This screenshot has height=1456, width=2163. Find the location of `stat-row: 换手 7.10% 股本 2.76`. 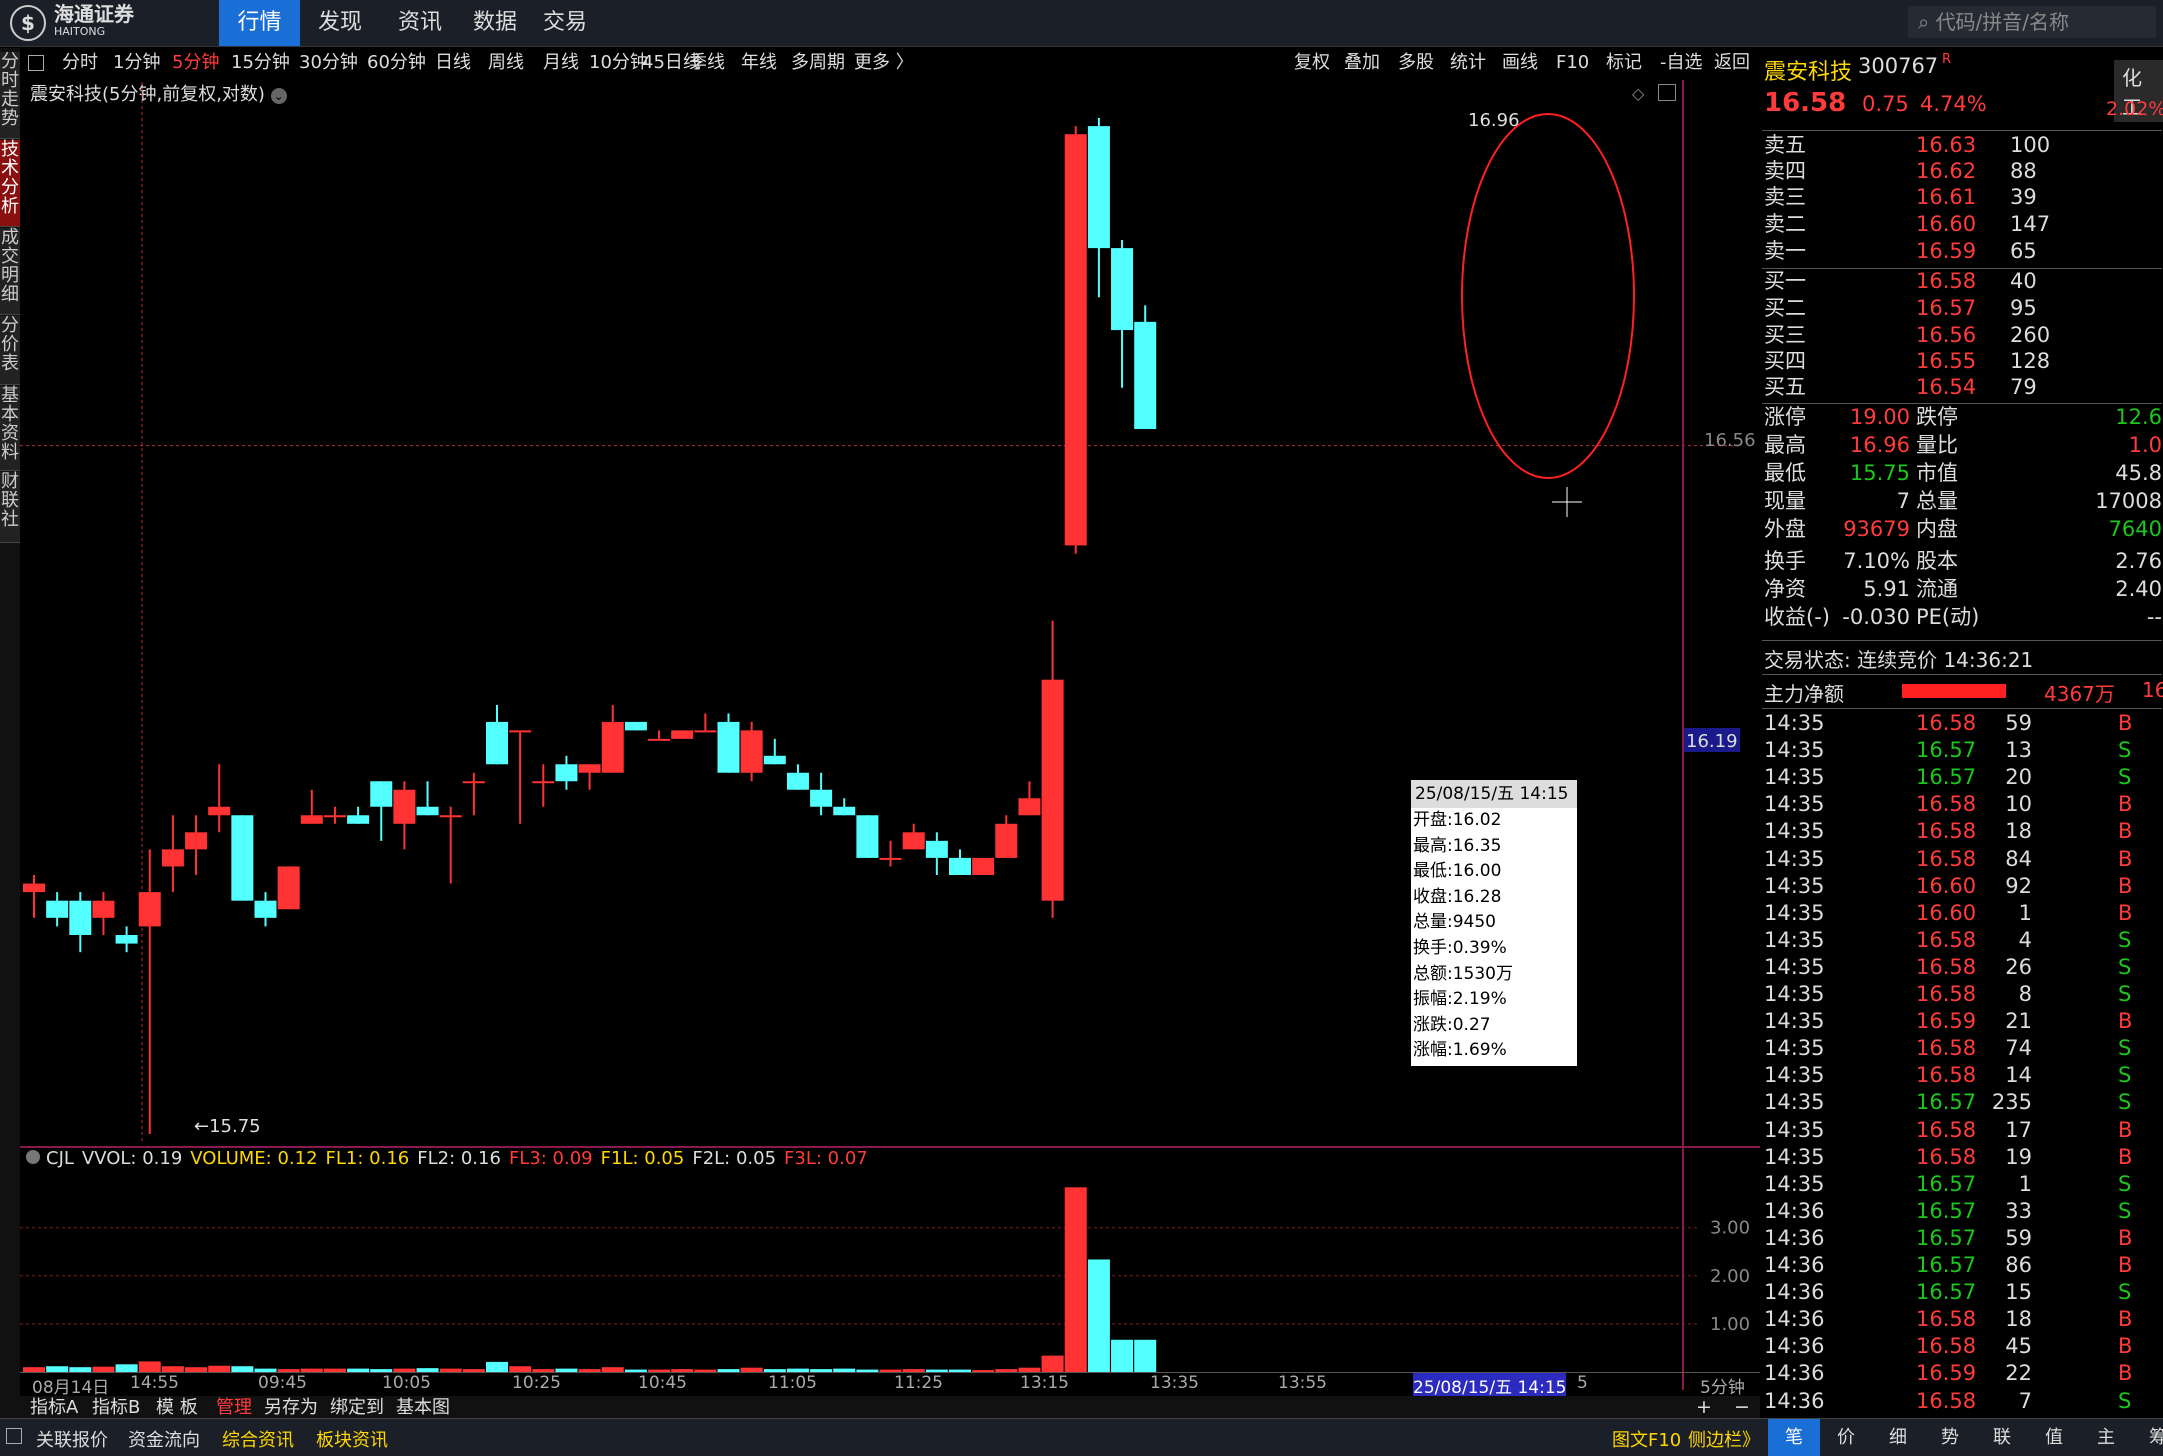

stat-row: 换手 7.10% 股本 2.76 is located at coordinates (1962, 561).